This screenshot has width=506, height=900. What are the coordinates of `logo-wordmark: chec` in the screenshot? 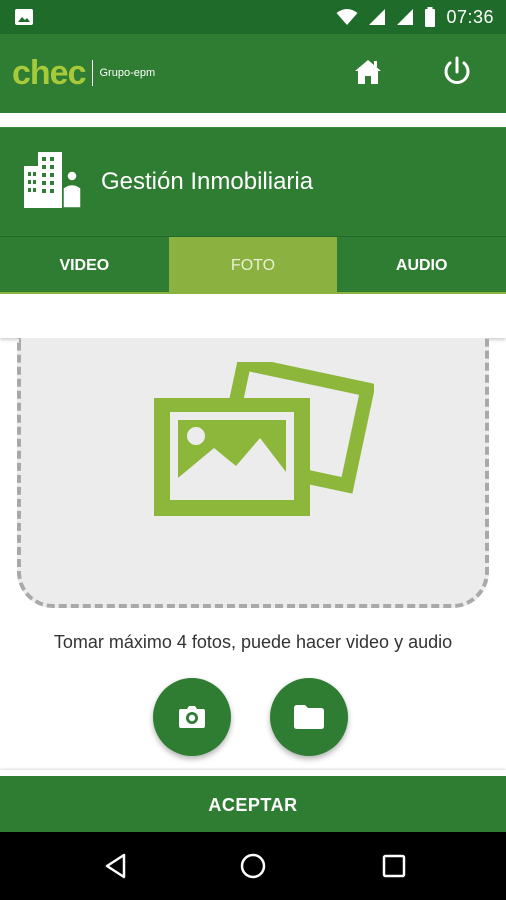 It's located at (49, 73).